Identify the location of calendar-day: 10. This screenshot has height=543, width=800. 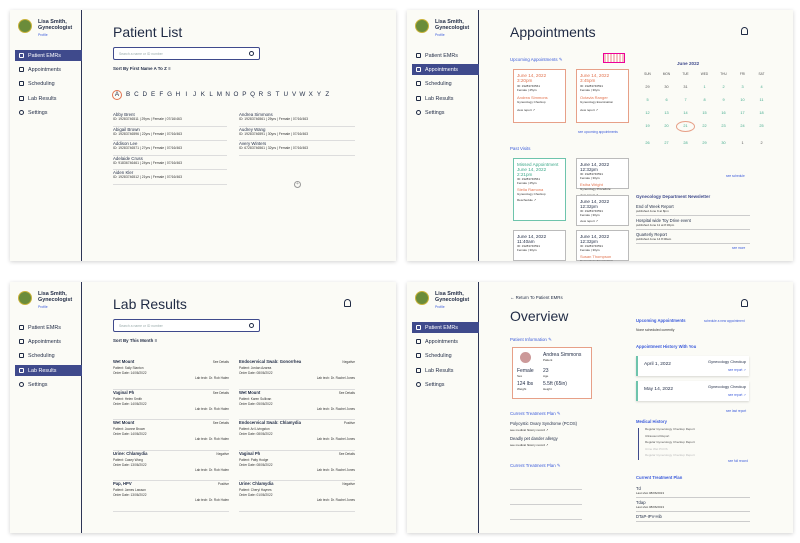
(742, 100).